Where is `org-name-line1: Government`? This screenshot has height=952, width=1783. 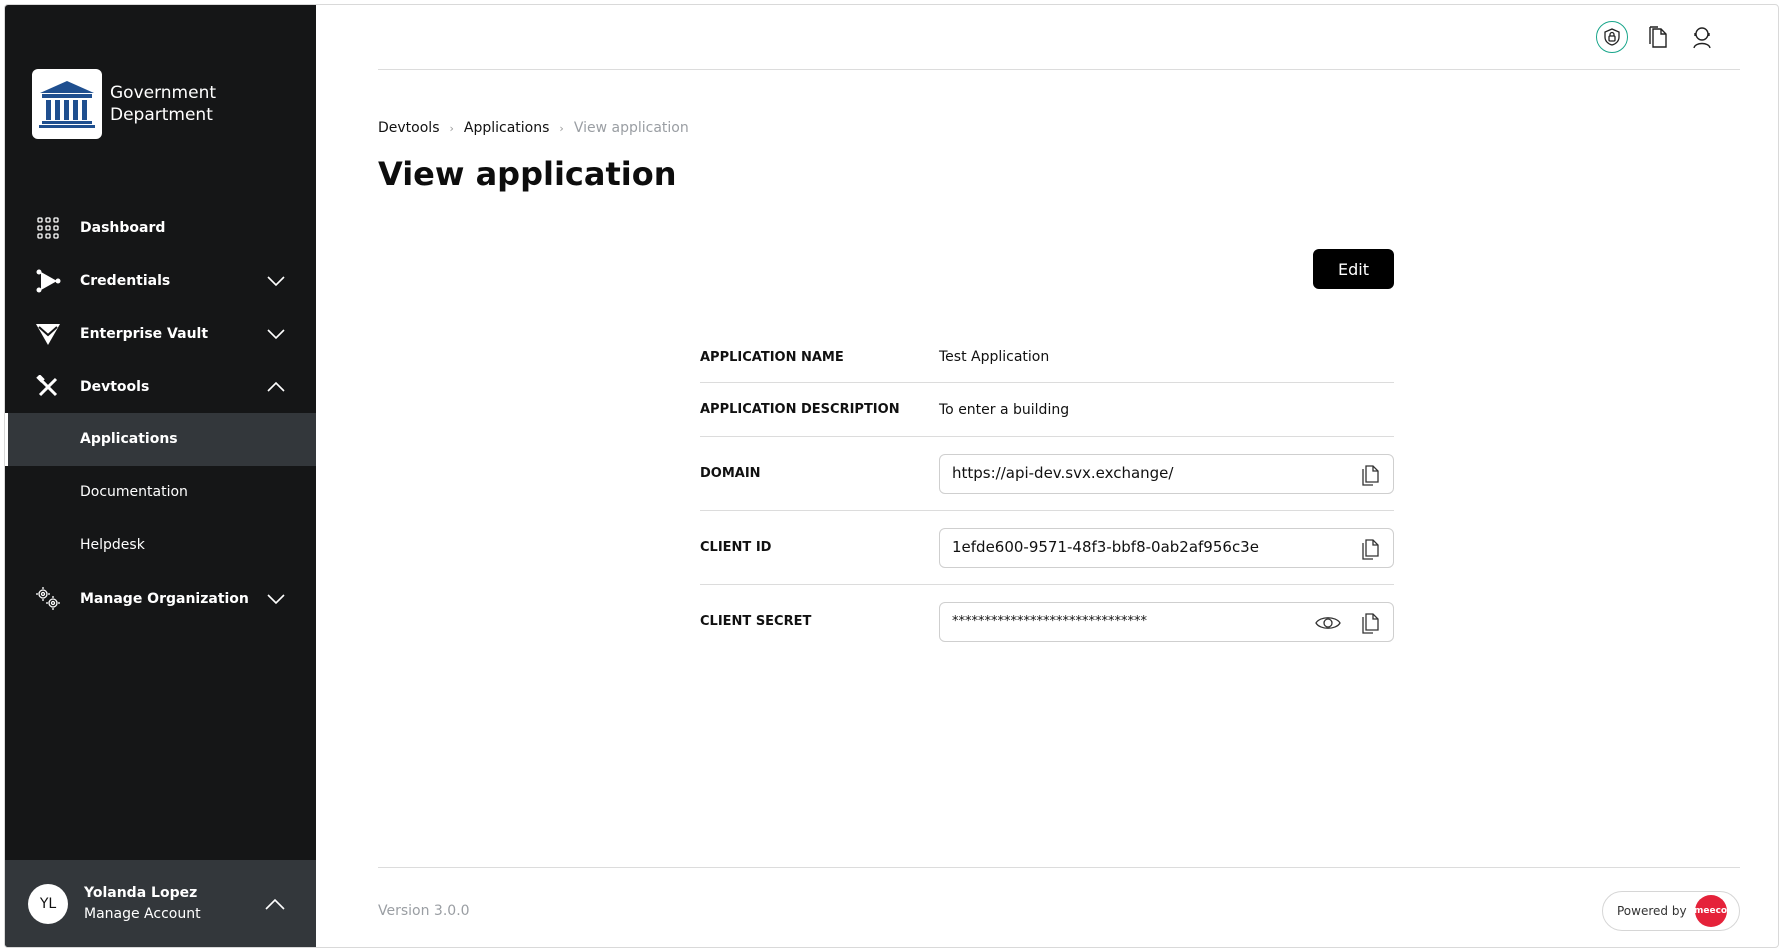
org-name-line1: Government is located at coordinates (163, 93).